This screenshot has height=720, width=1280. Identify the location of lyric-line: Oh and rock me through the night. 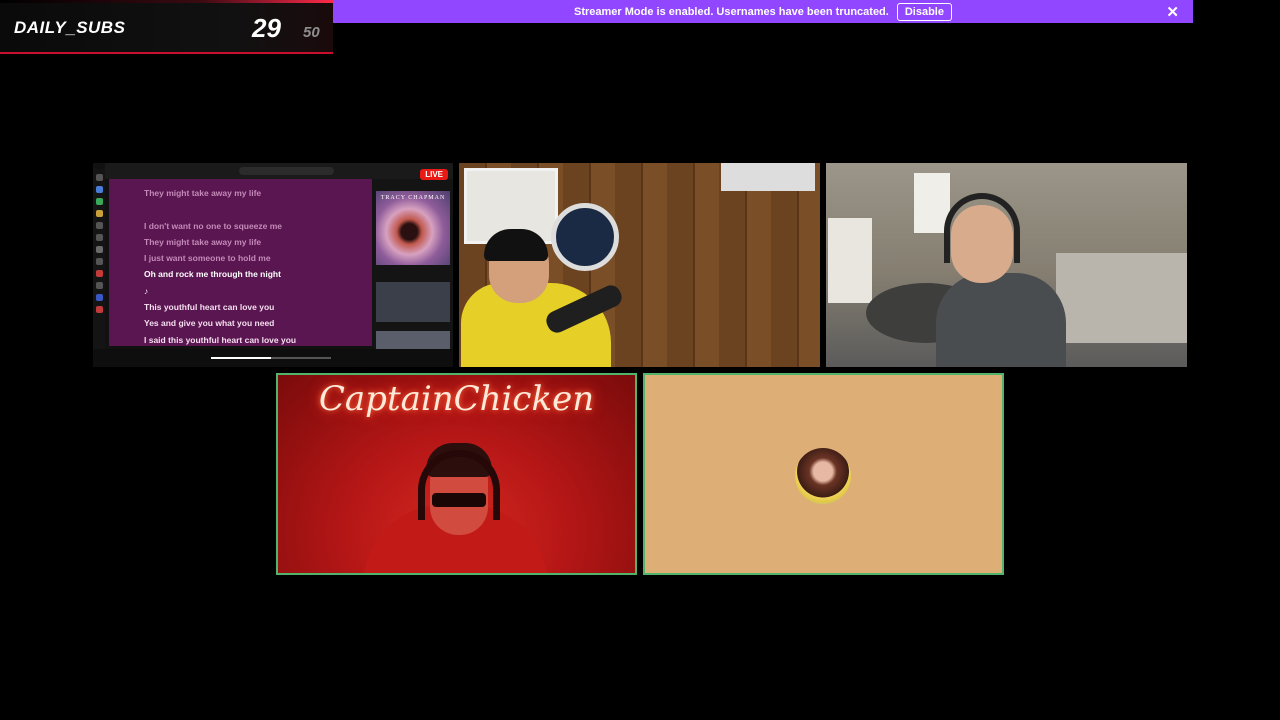
(212, 274).